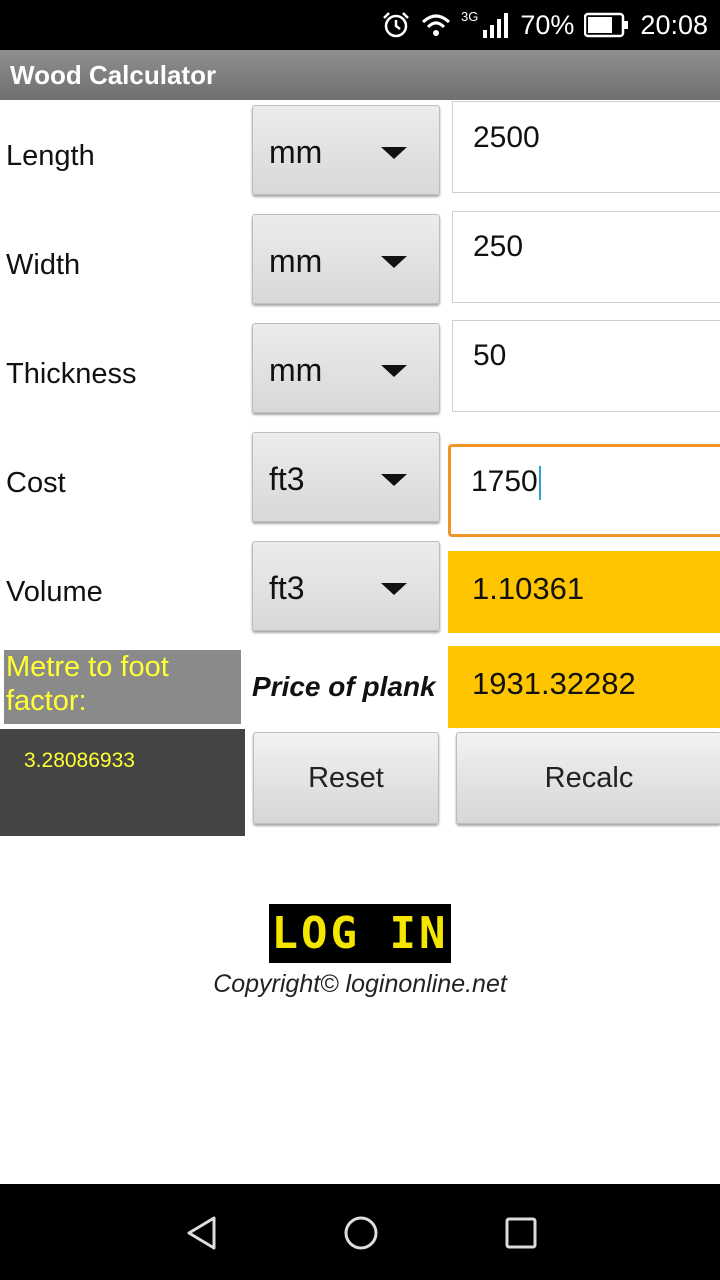 This screenshot has width=720, height=1280. I want to click on price-label: Price of plank, so click(344, 686).